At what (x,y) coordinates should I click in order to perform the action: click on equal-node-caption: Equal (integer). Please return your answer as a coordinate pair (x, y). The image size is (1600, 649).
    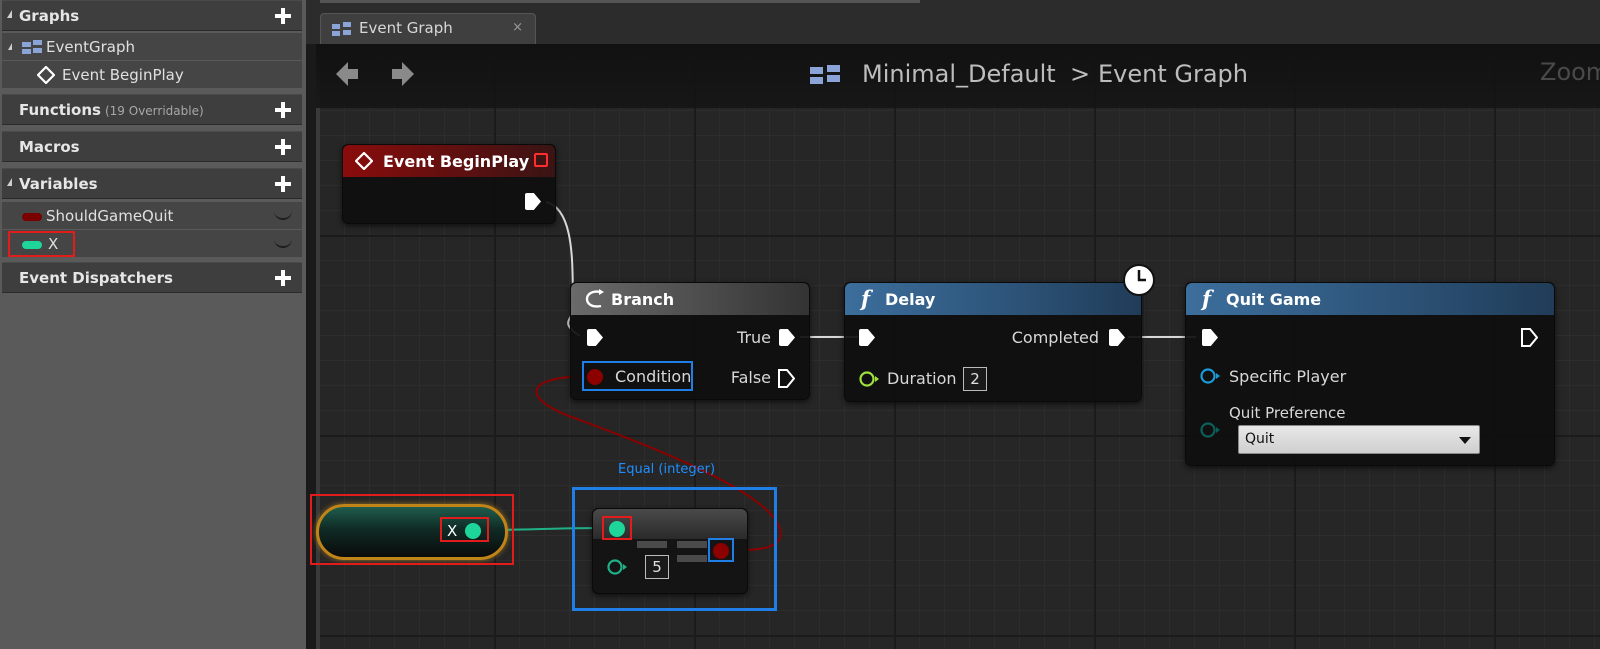
    Looking at the image, I should click on (667, 469).